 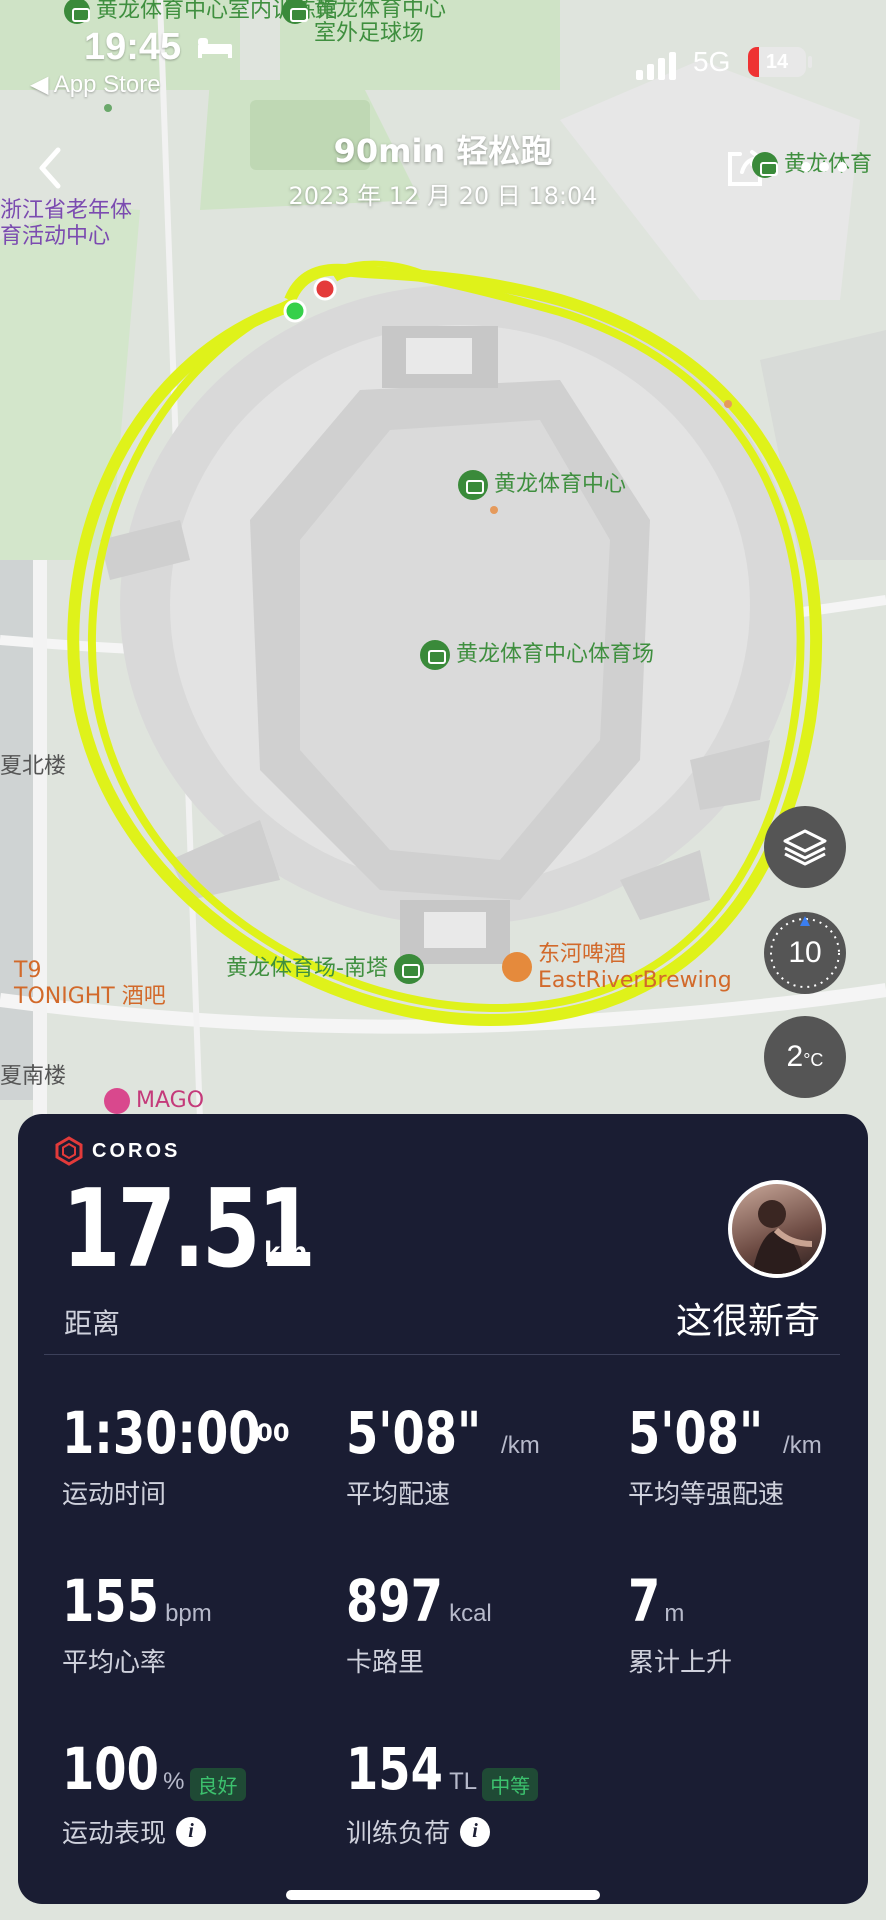 I want to click on more-horizontal-icon, so click(x=824, y=167).